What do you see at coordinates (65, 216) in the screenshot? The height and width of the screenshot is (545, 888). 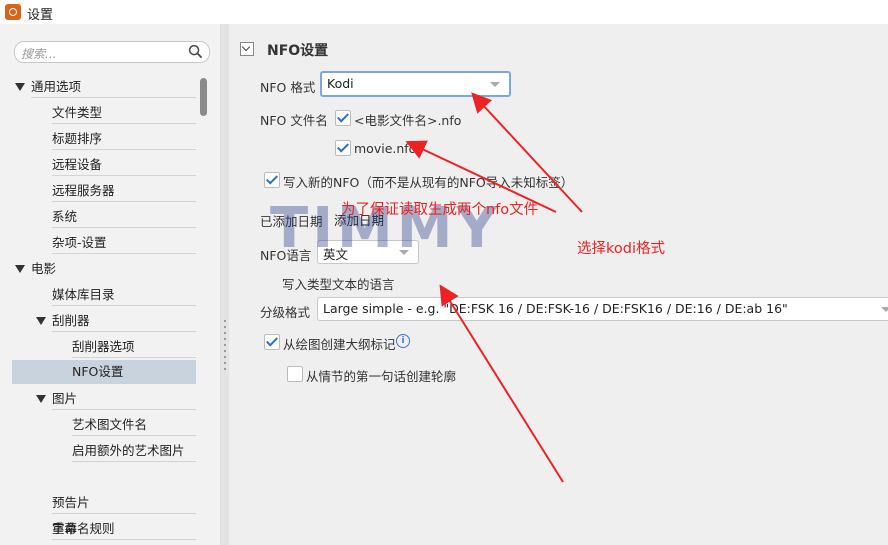 I see `sidebar-item-label: 系统` at bounding box center [65, 216].